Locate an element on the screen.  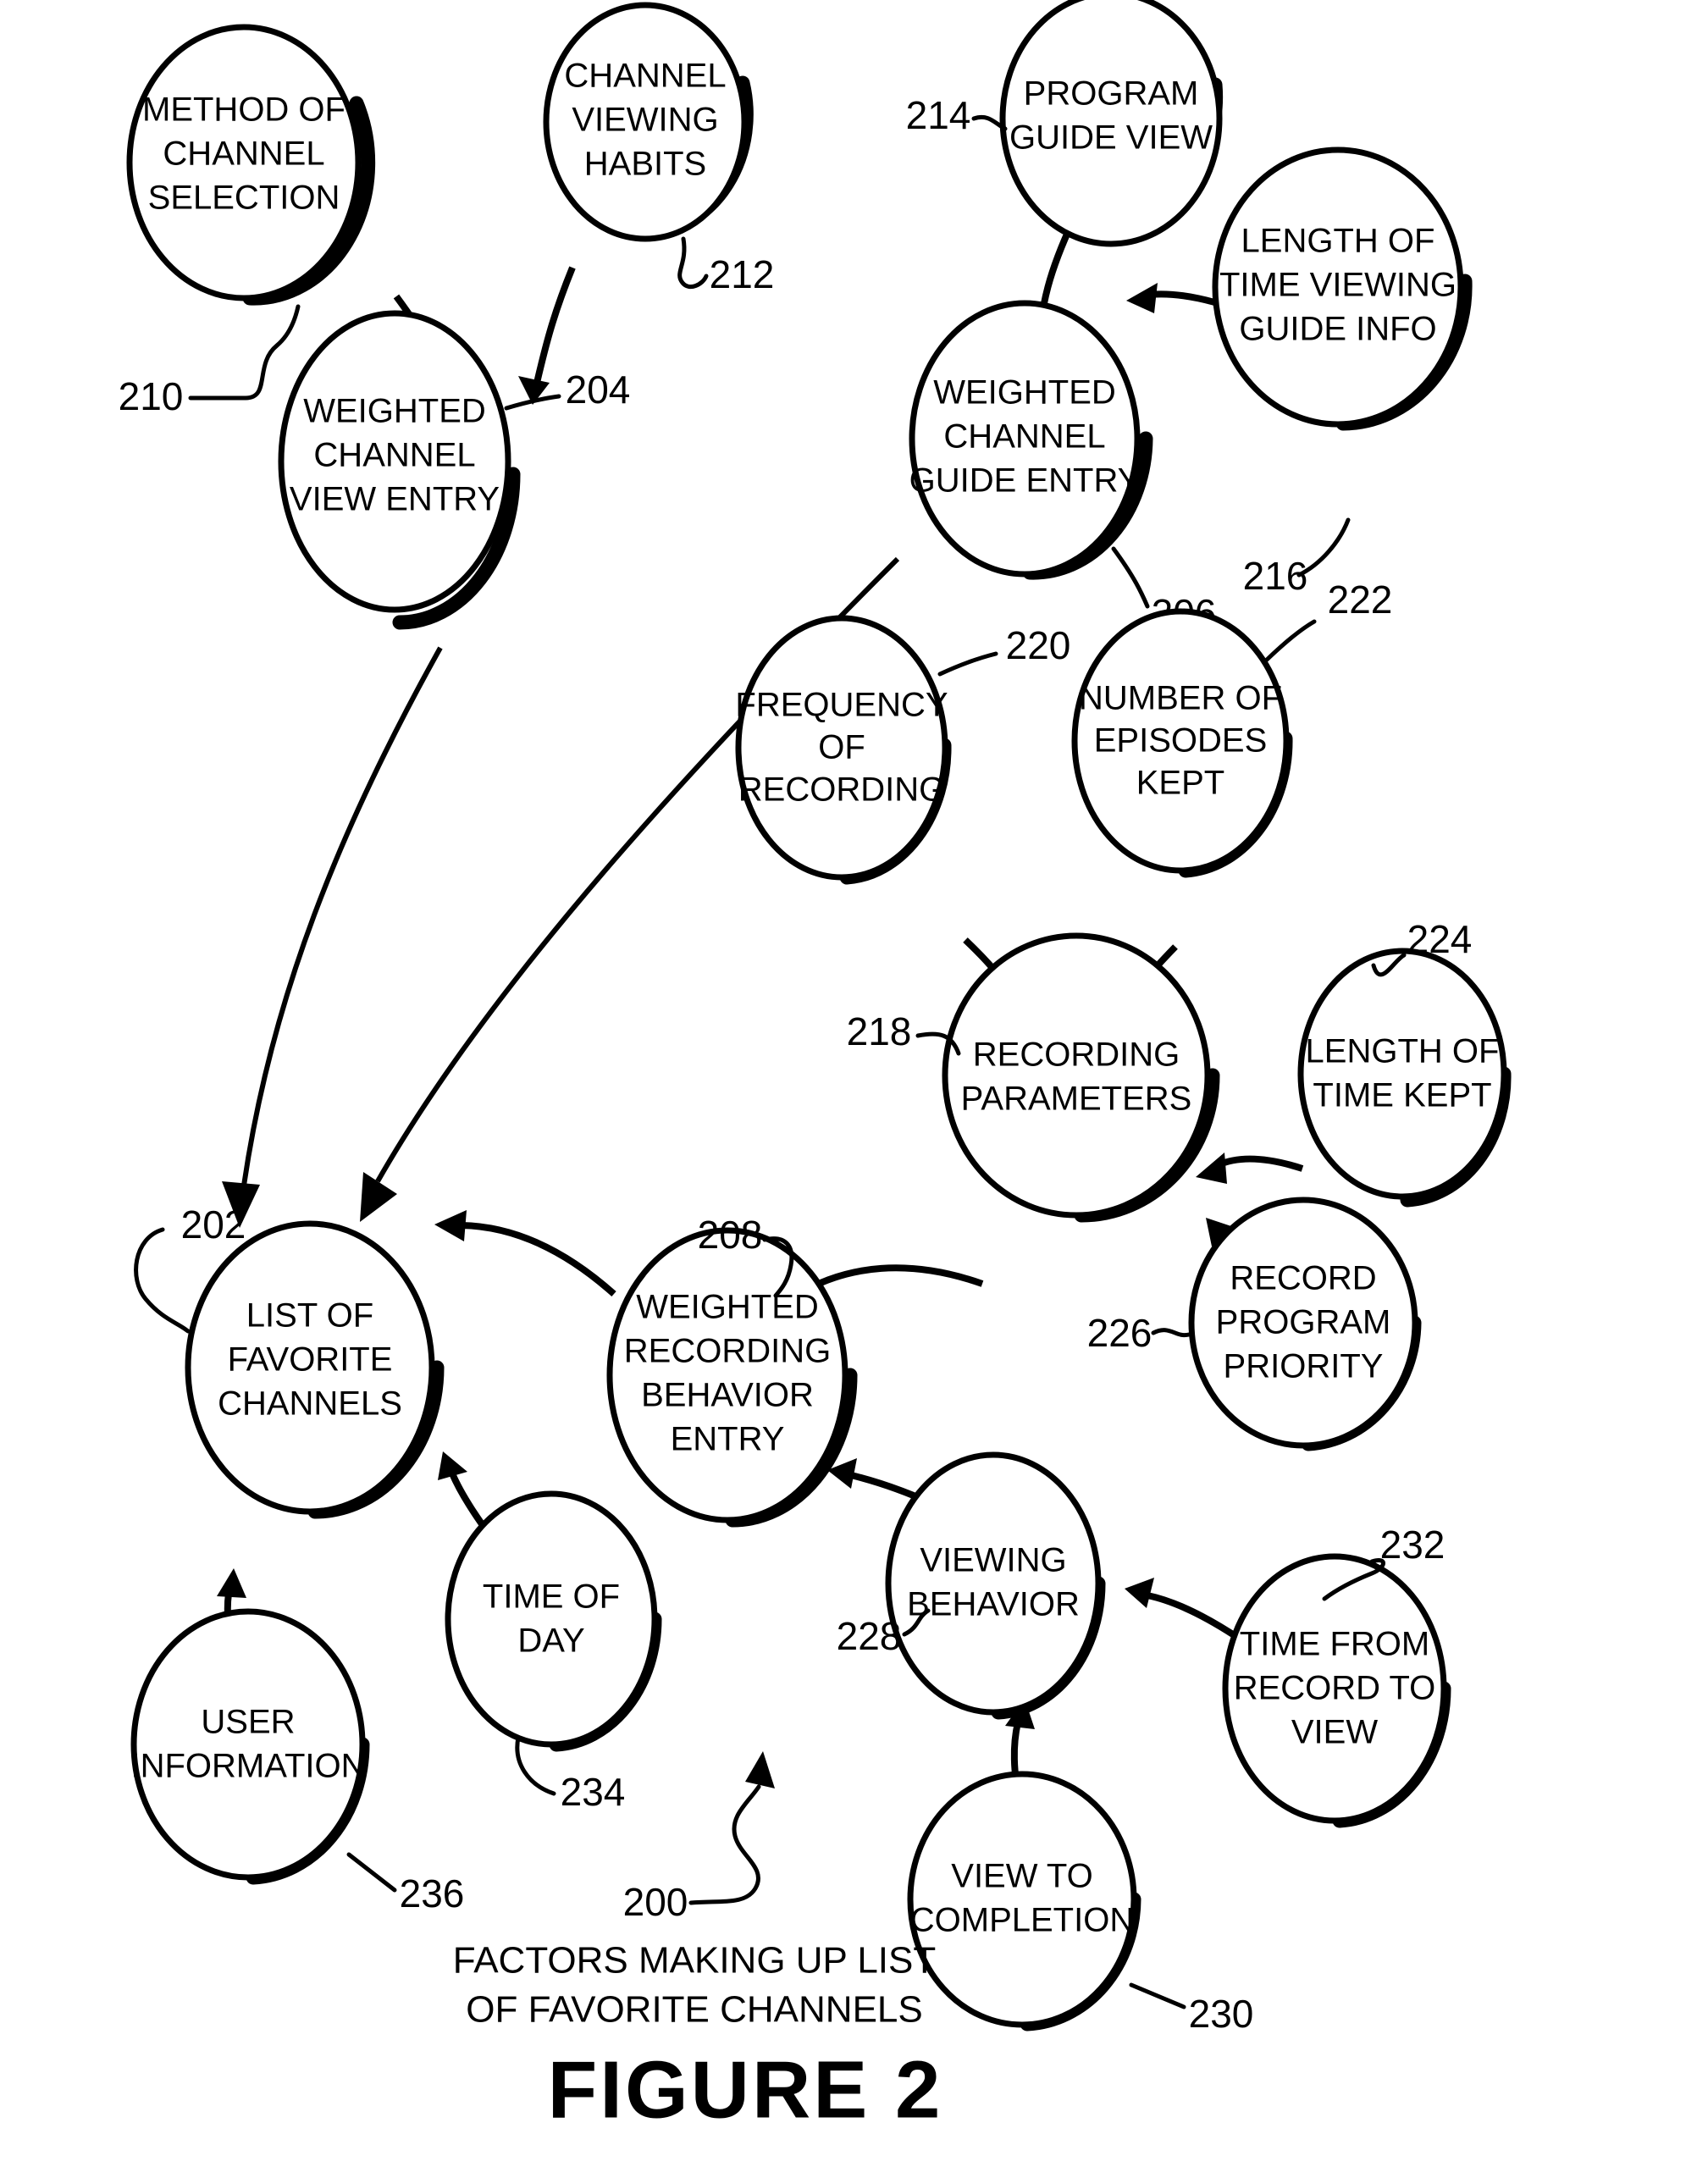
node-label-208-line-2: BEHAVIOR is located at coordinates (727, 1395).